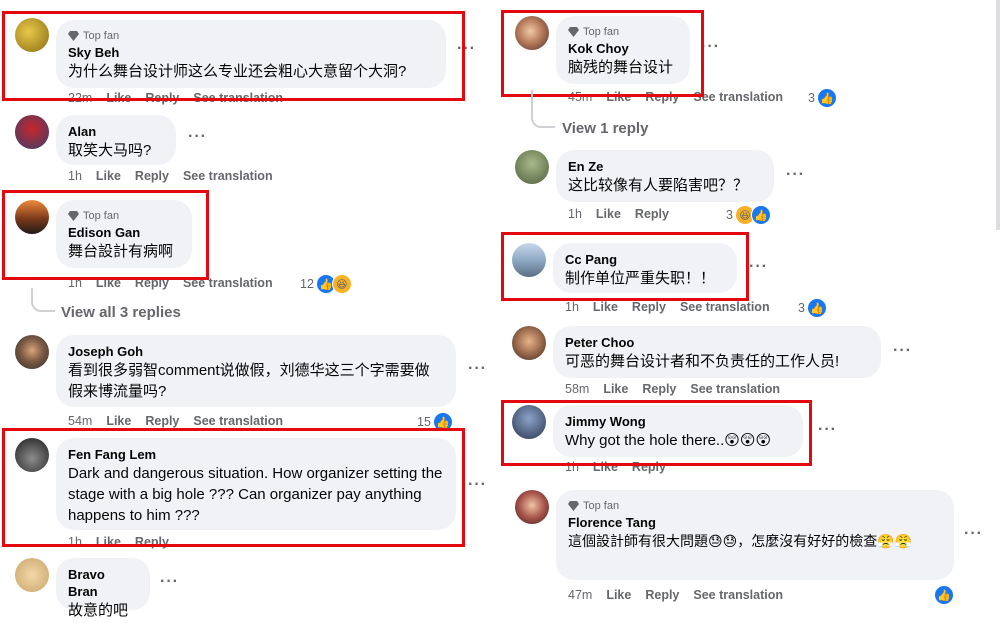 Image resolution: width=1000 pixels, height=623 pixels. Describe the element at coordinates (341, 284) in the screenshot. I see `haha-reaction-icon: 😆` at that location.